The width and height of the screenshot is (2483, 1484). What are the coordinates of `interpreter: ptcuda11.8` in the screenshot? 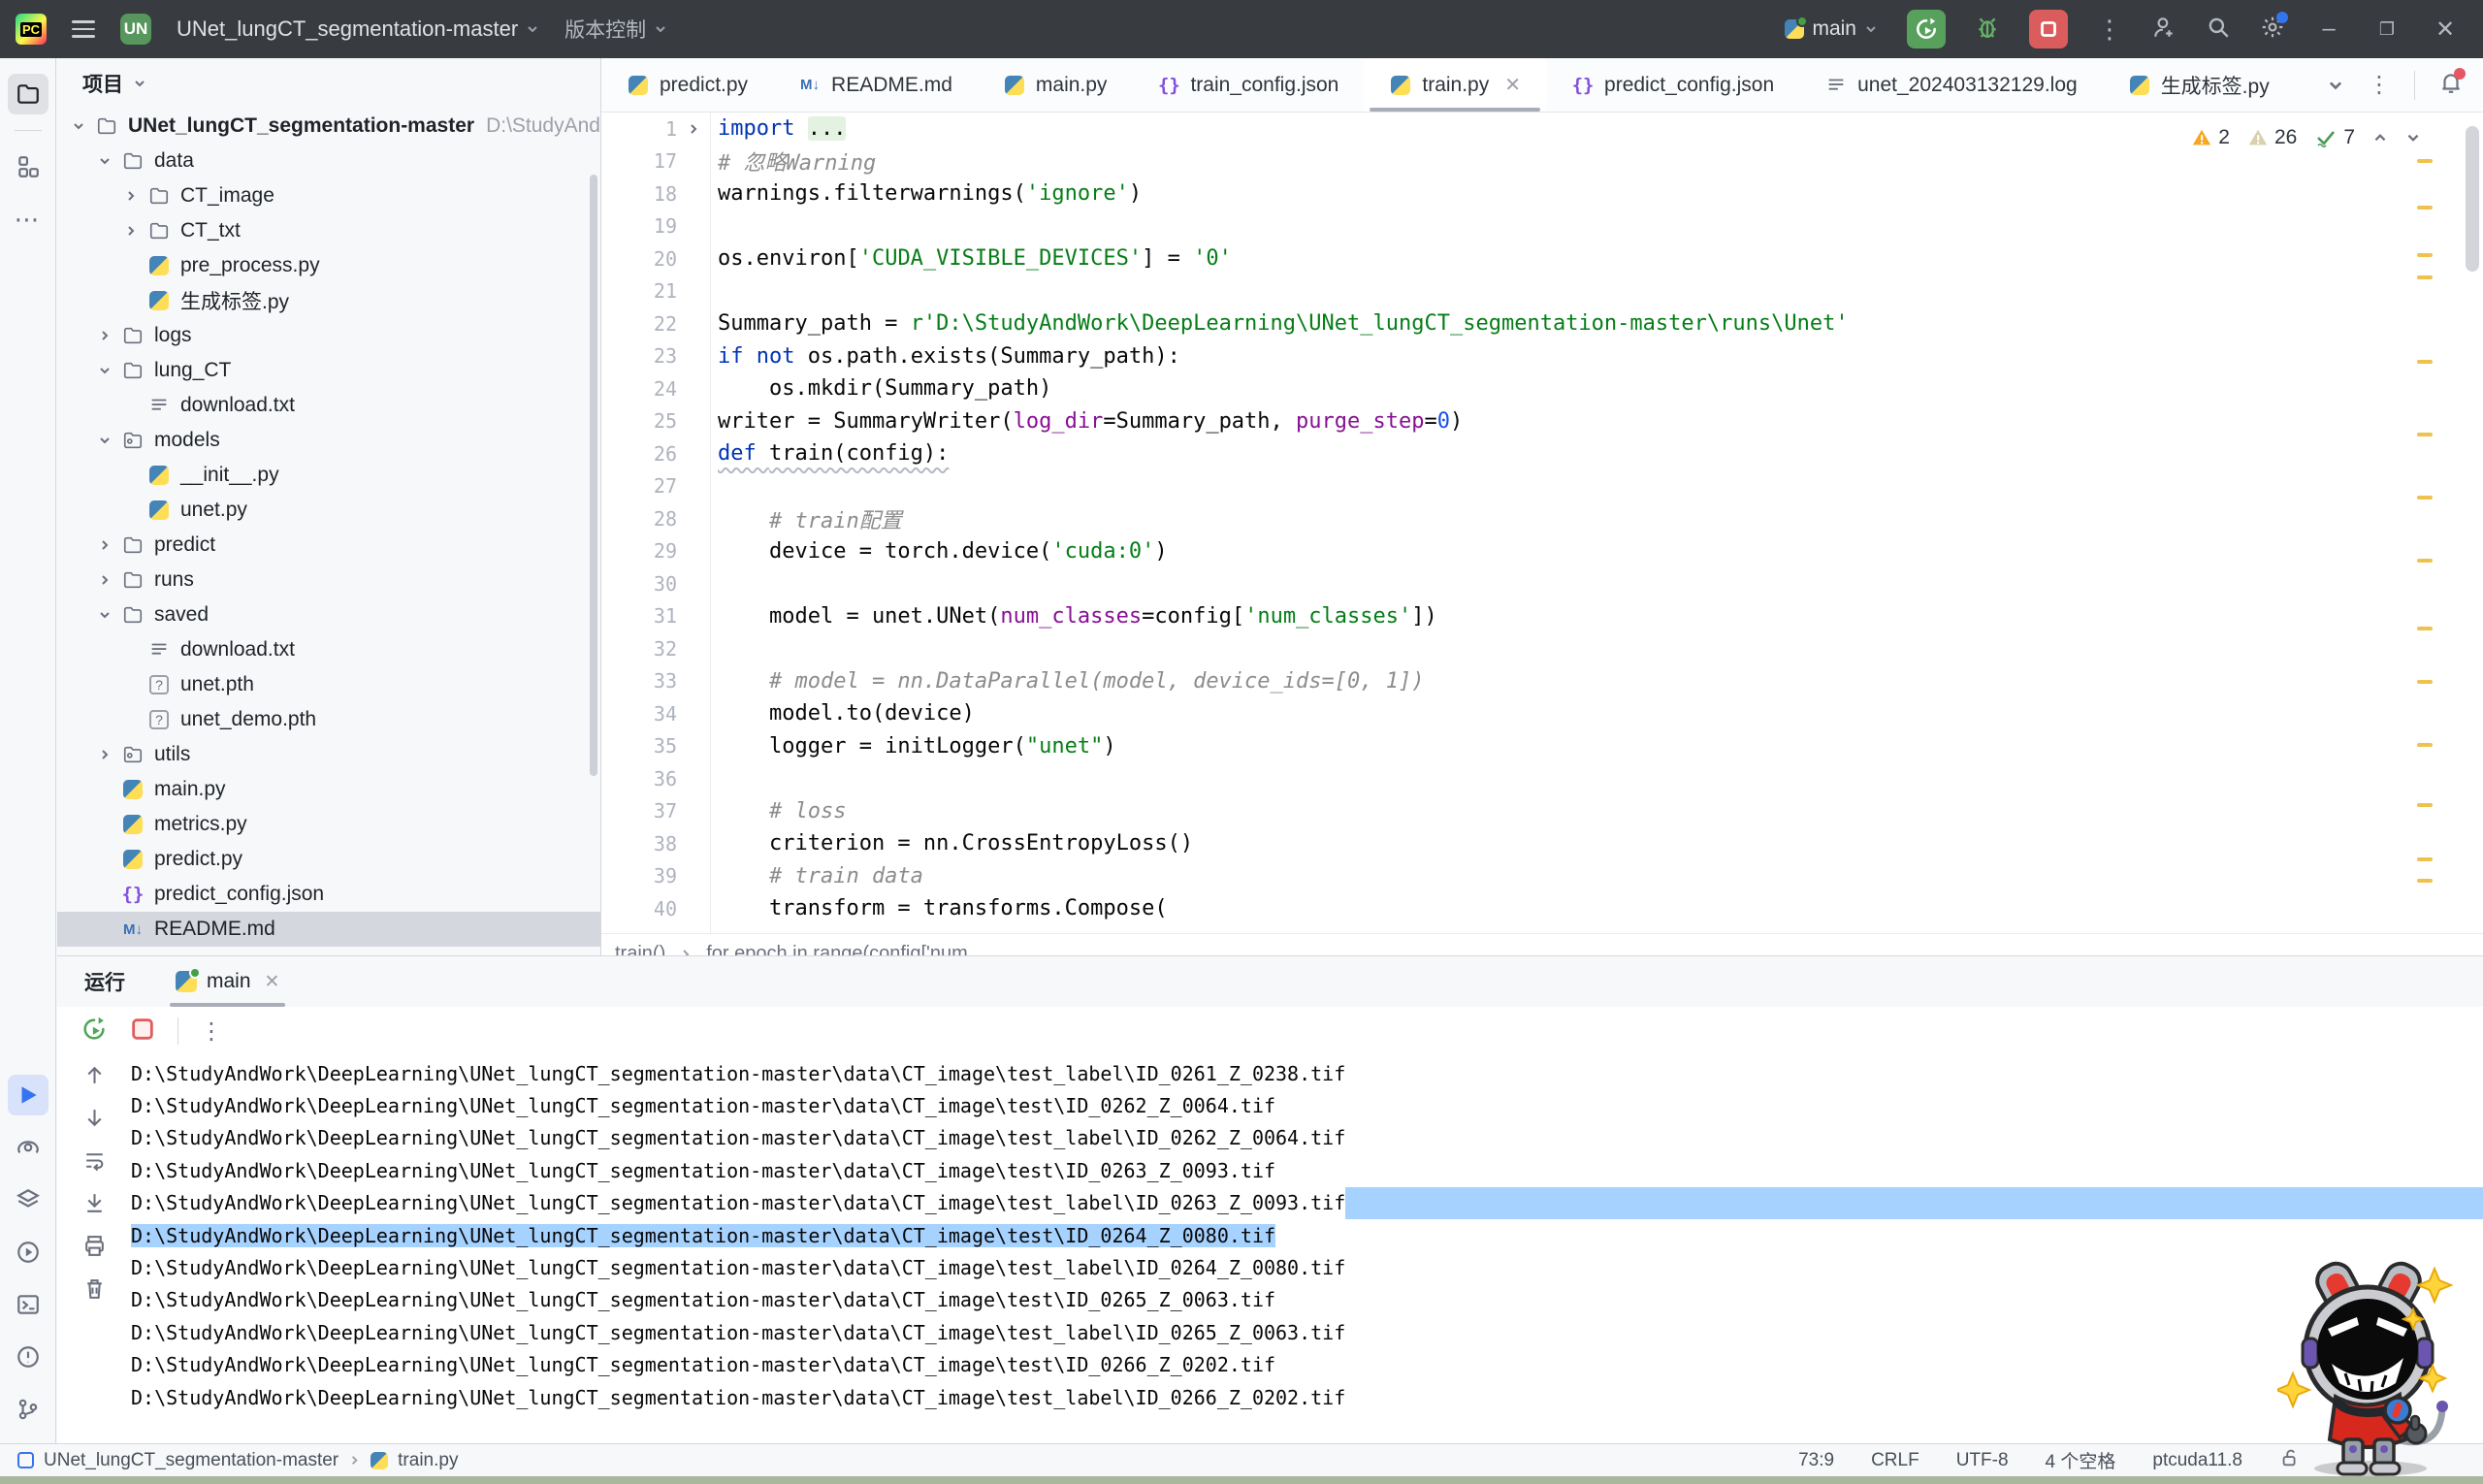 It's located at (2197, 1460).